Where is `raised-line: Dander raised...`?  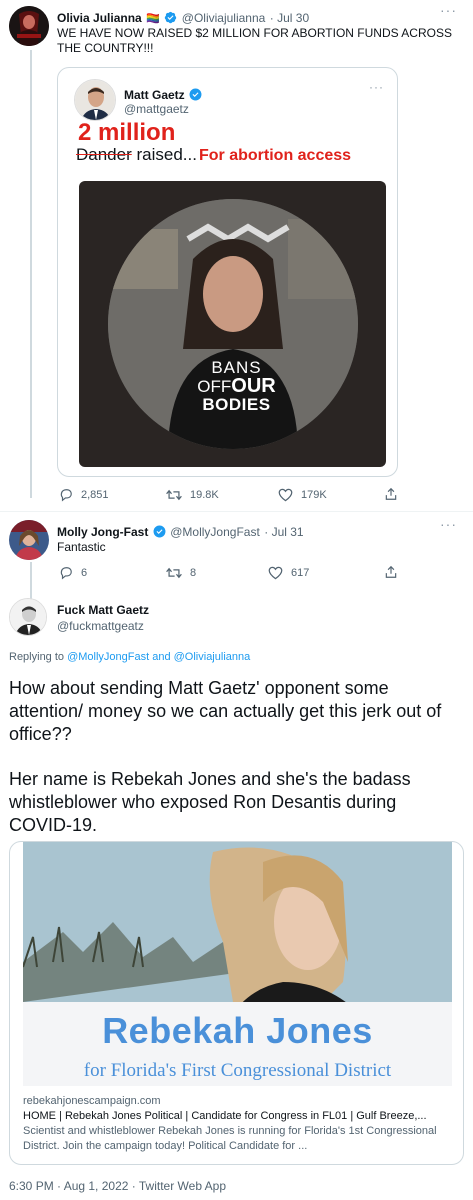 raised-line: Dander raised... is located at coordinates (136, 155).